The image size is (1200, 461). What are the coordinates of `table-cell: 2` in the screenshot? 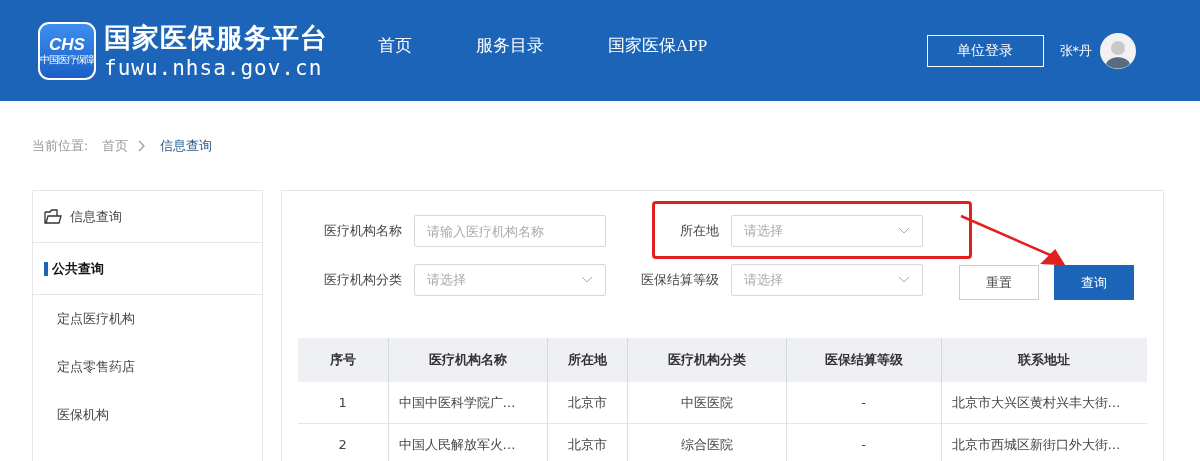 It's located at (343, 442).